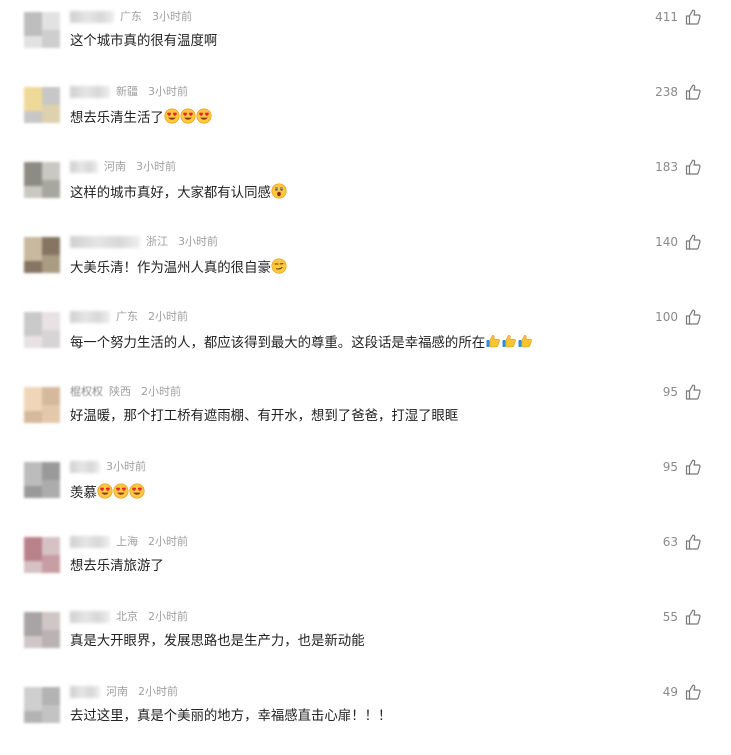 Image resolution: width=731 pixels, height=755 pixels. Describe the element at coordinates (365, 492) in the screenshot. I see `comment-item: 3小时前 羡慕 95` at that location.